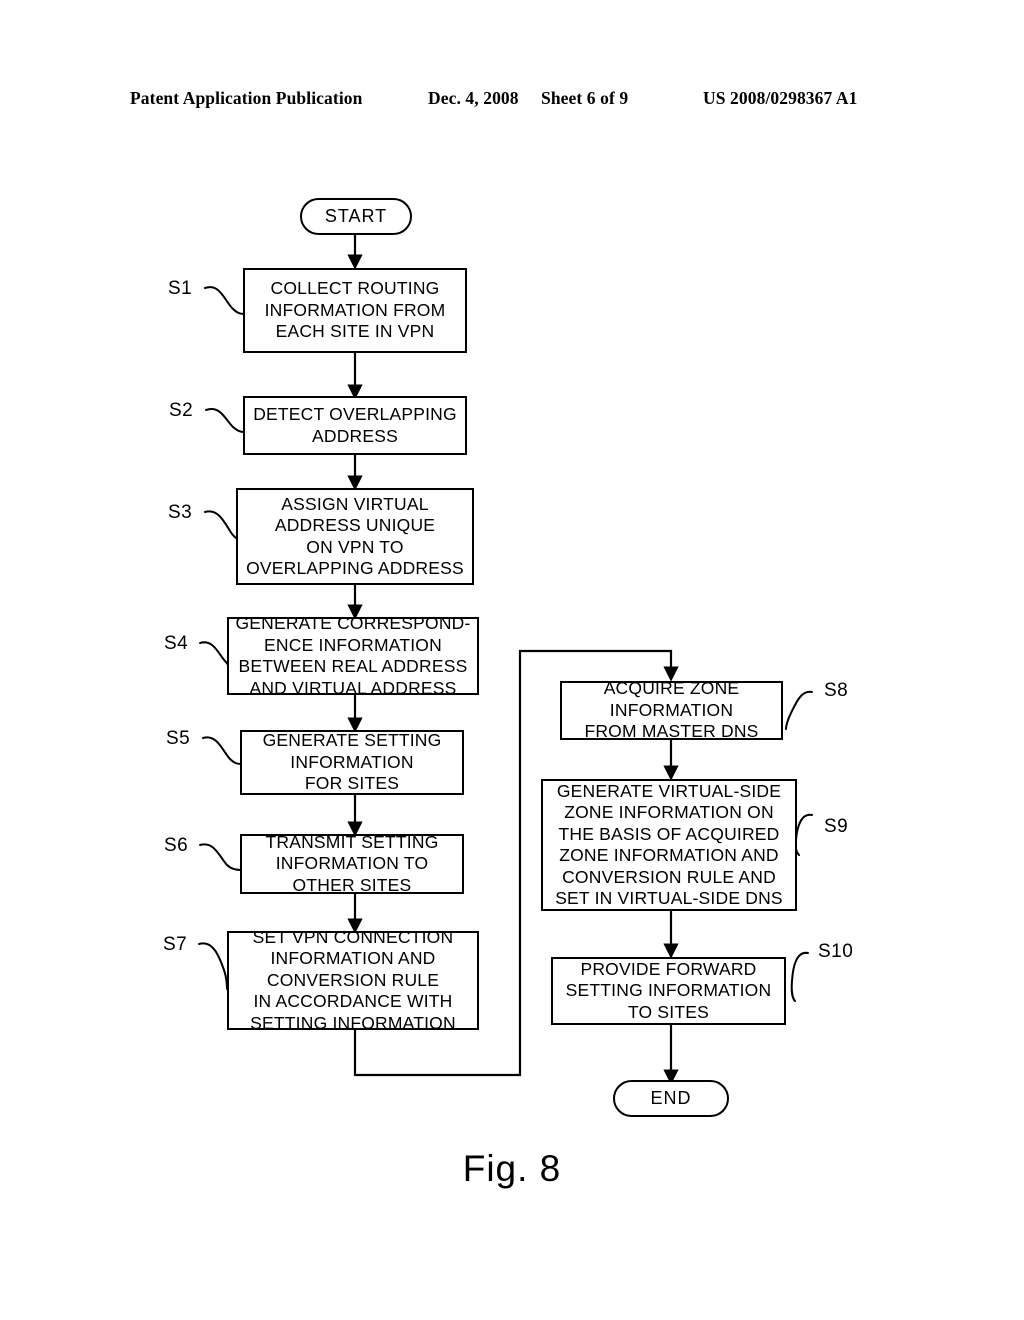 The width and height of the screenshot is (1024, 1320). What do you see at coordinates (224, 300) in the screenshot?
I see `leader-s1` at bounding box center [224, 300].